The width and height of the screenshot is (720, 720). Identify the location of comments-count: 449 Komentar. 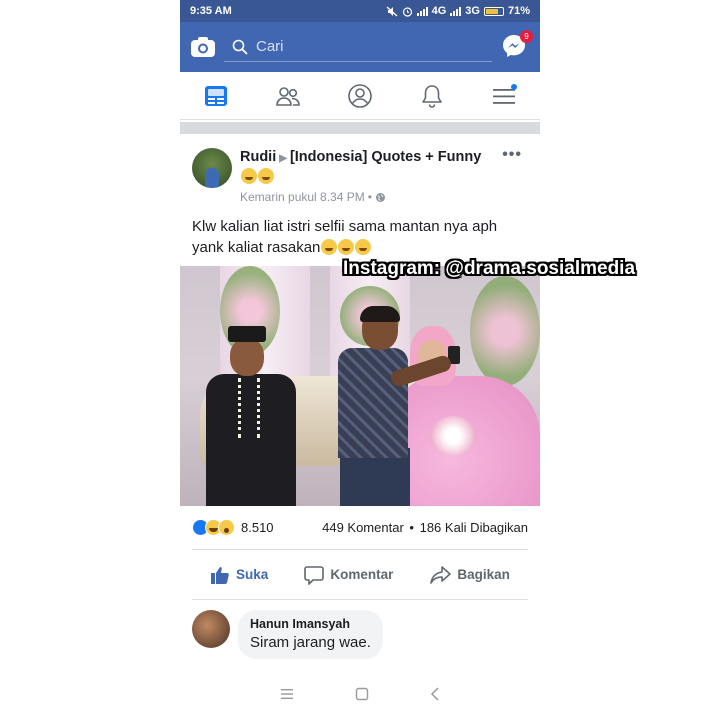
(363, 527).